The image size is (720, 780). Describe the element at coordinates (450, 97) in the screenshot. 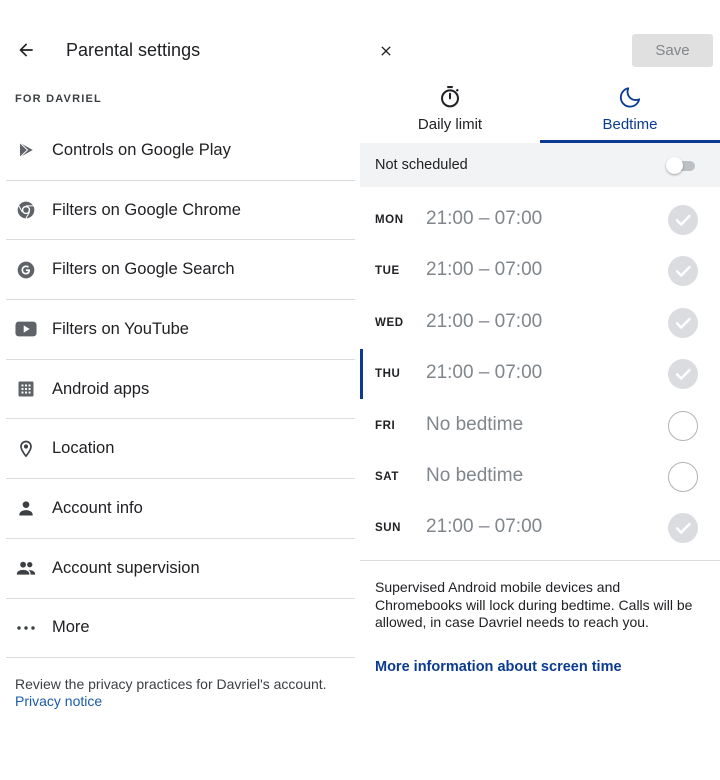

I see `timer-icon` at that location.